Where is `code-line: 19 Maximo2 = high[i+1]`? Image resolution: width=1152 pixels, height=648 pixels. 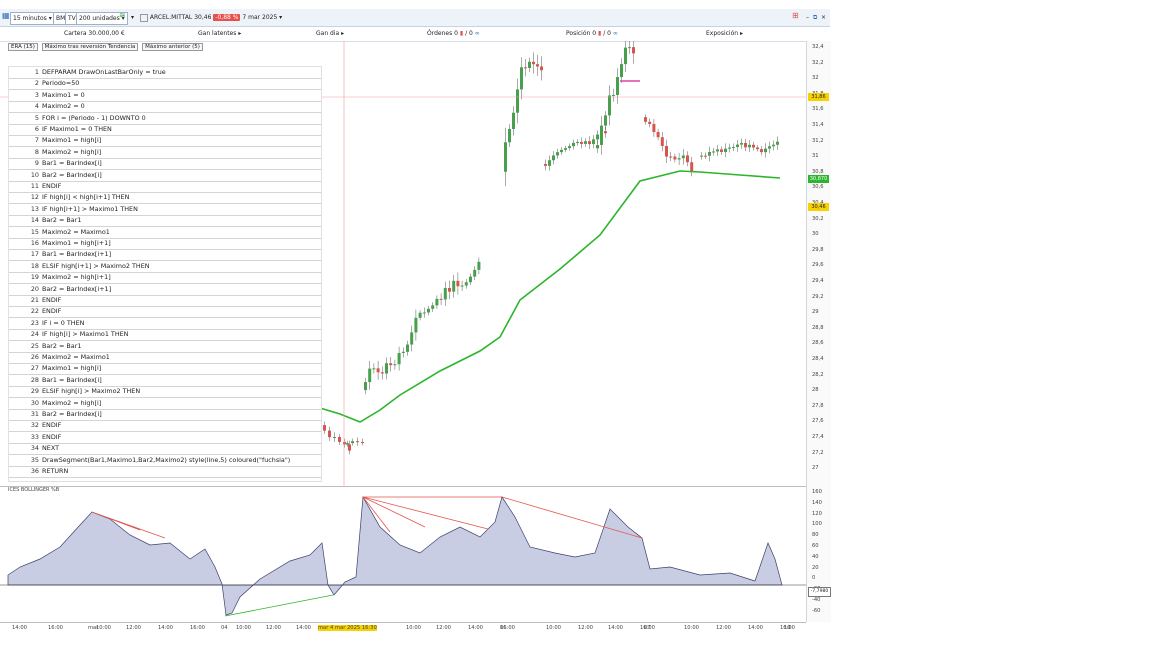 code-line: 19 Maximo2 = high[i+1] is located at coordinates (165, 278).